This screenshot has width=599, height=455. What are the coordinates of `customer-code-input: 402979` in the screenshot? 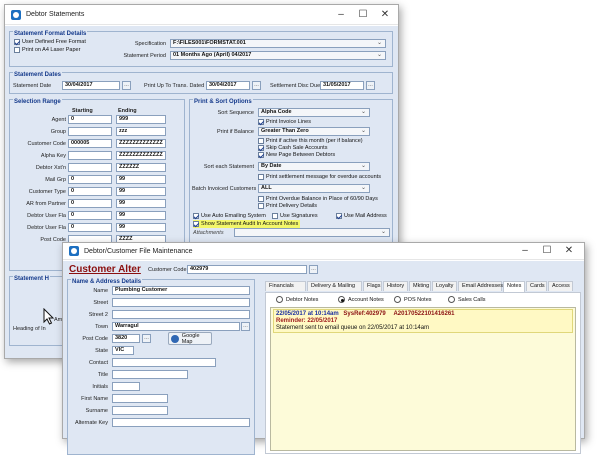 It's located at (247, 269).